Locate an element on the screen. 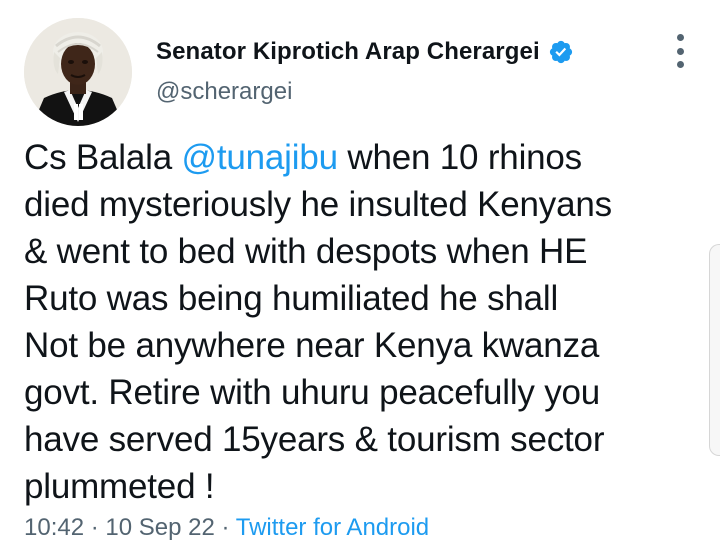  more-vertical-icon is located at coordinates (680, 37).